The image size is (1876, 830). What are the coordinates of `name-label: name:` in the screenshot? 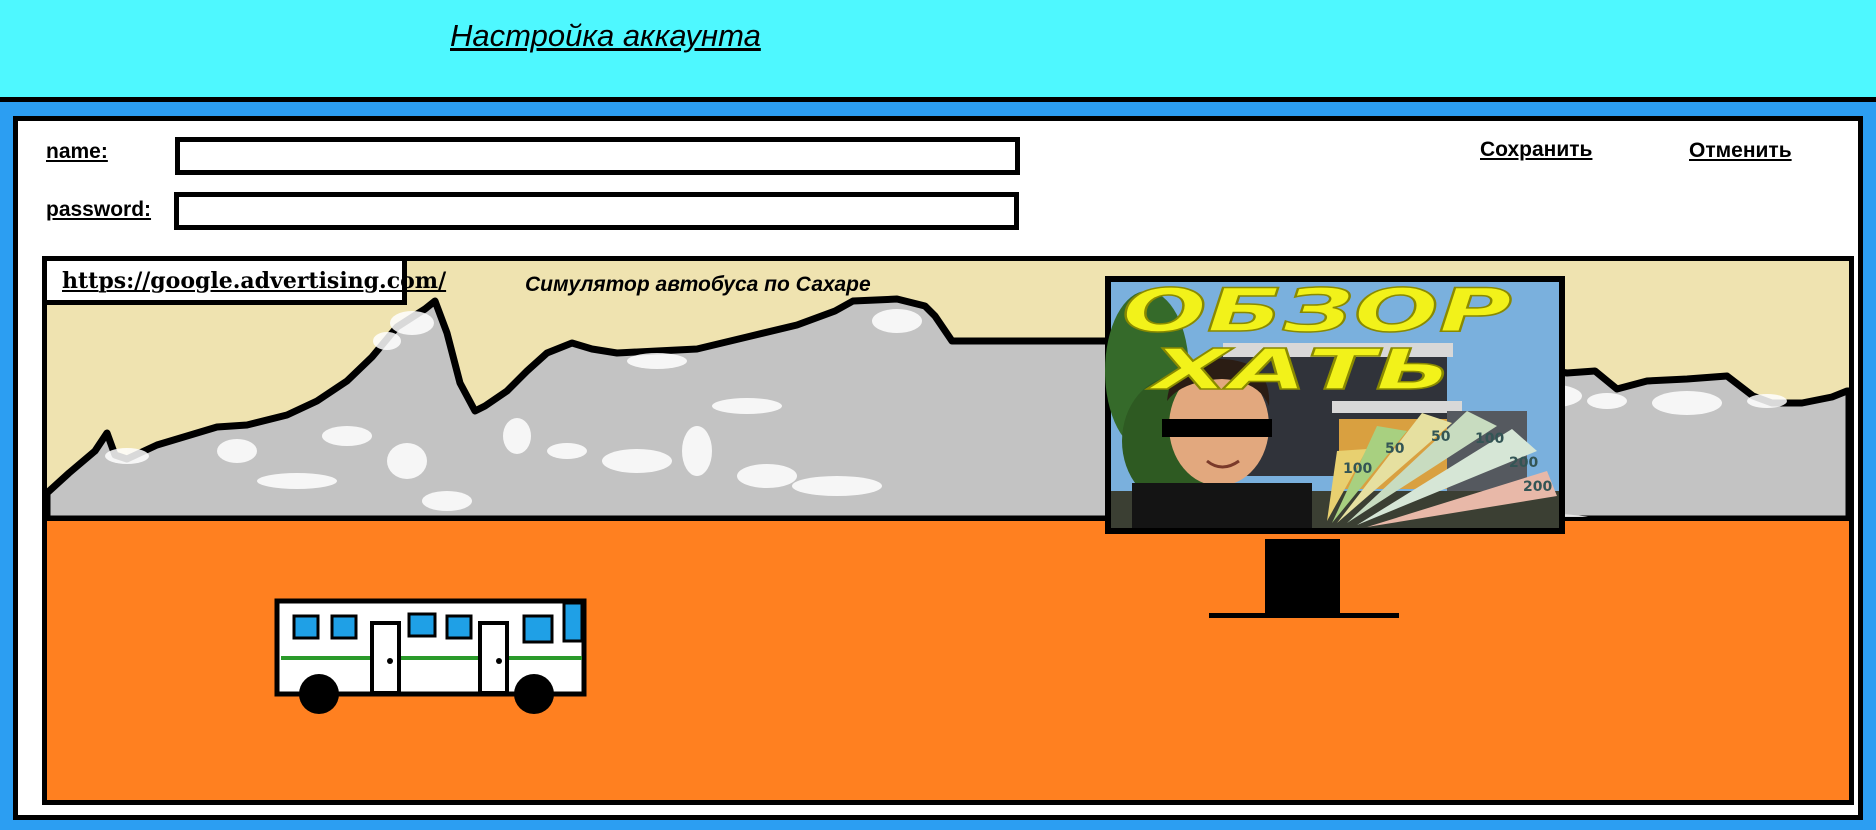 It's located at (77, 151).